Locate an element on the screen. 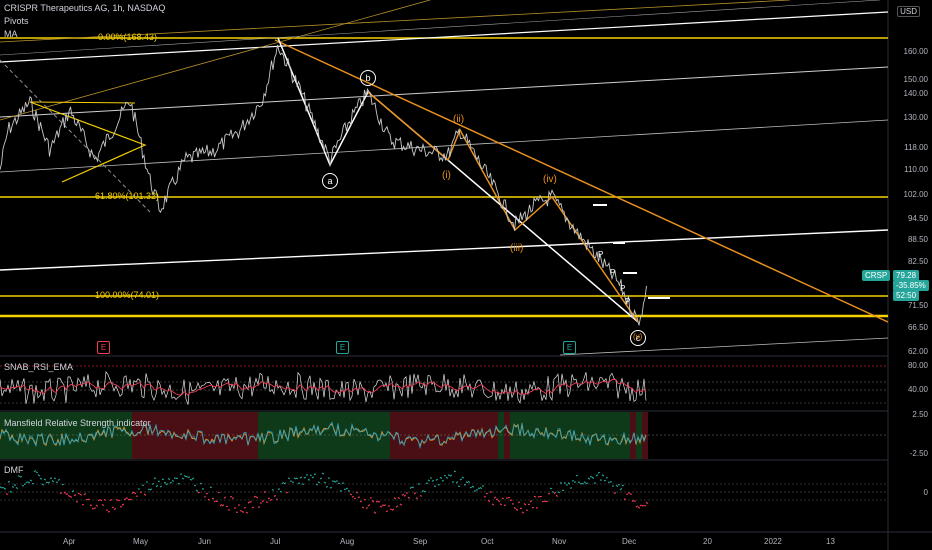 The image size is (932, 550). indicator-ma-label: MA is located at coordinates (11, 34).